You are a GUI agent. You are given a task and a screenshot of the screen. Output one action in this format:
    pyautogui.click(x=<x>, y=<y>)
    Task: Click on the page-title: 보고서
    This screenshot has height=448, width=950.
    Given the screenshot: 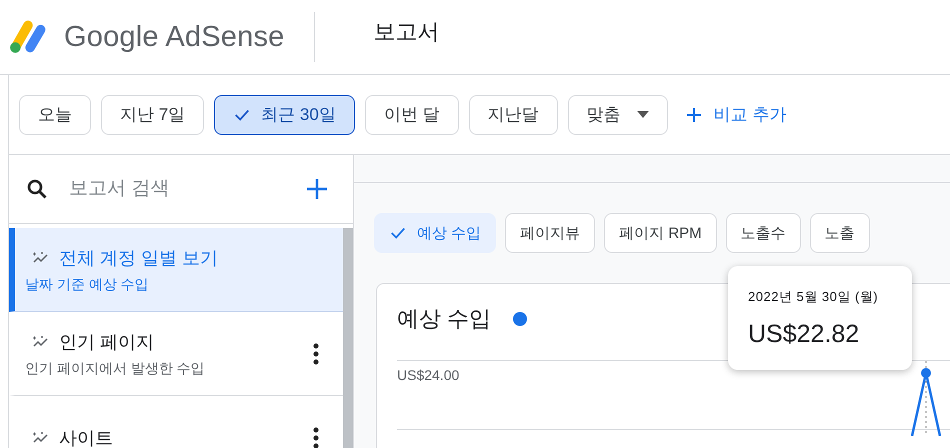 What is the action you would take?
    pyautogui.click(x=406, y=32)
    